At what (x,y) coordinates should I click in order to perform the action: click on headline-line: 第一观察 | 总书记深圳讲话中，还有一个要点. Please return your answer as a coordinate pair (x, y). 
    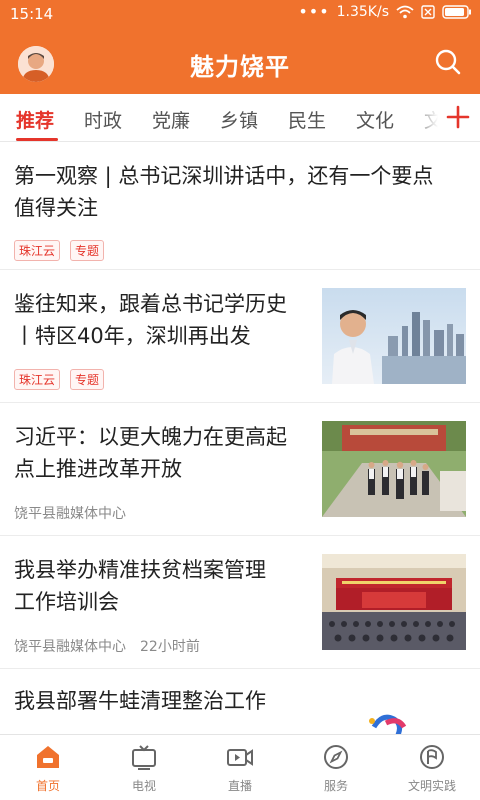
    Looking at the image, I should click on (224, 176).